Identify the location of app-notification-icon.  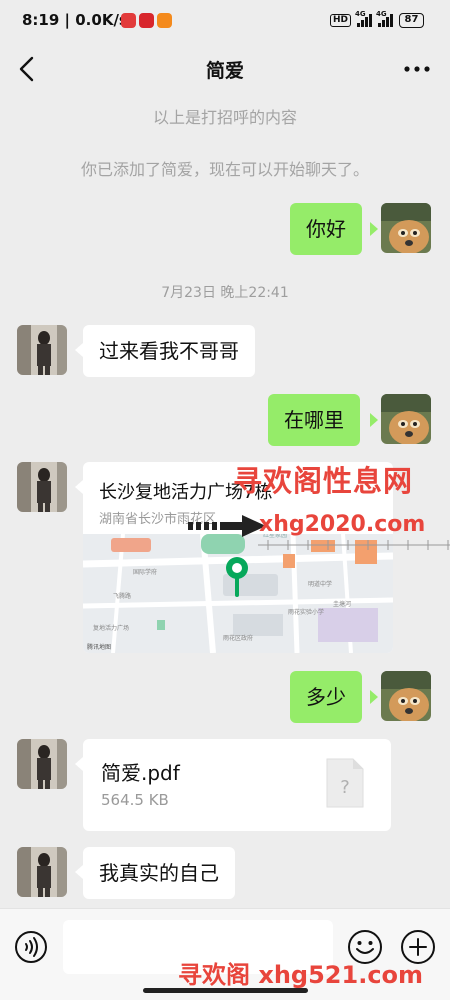
(146, 20).